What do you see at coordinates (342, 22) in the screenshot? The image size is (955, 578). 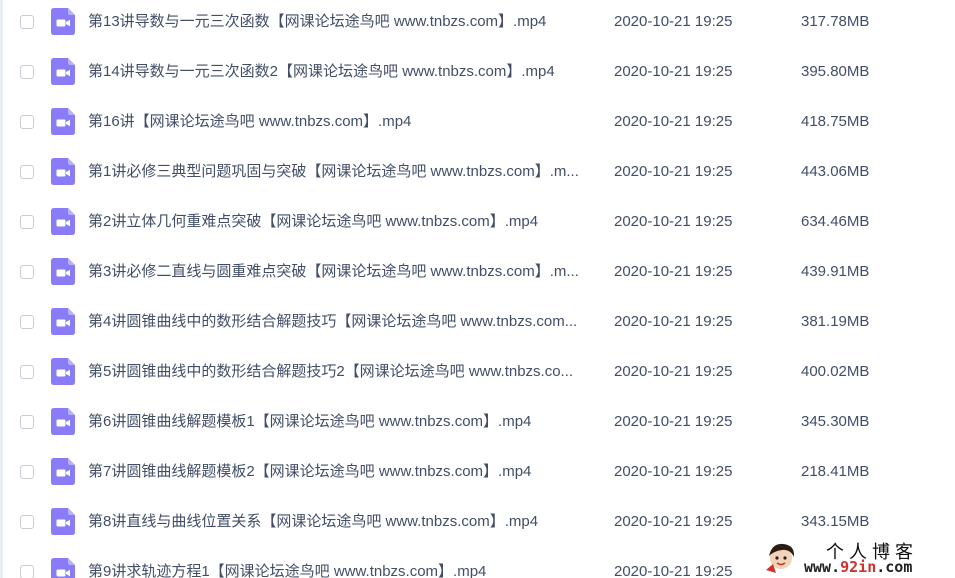 I see `file-name: 第13讲导数与一元三次函数【网课论坛途鸟吧 www.tnbzs.com】.mp4` at bounding box center [342, 22].